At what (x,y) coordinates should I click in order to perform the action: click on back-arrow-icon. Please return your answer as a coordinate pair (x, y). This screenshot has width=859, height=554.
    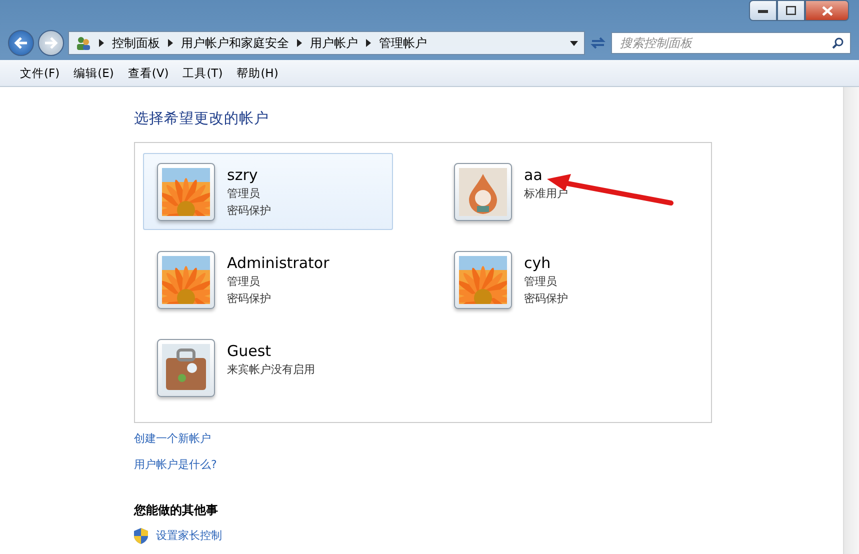
    Looking at the image, I should click on (21, 43).